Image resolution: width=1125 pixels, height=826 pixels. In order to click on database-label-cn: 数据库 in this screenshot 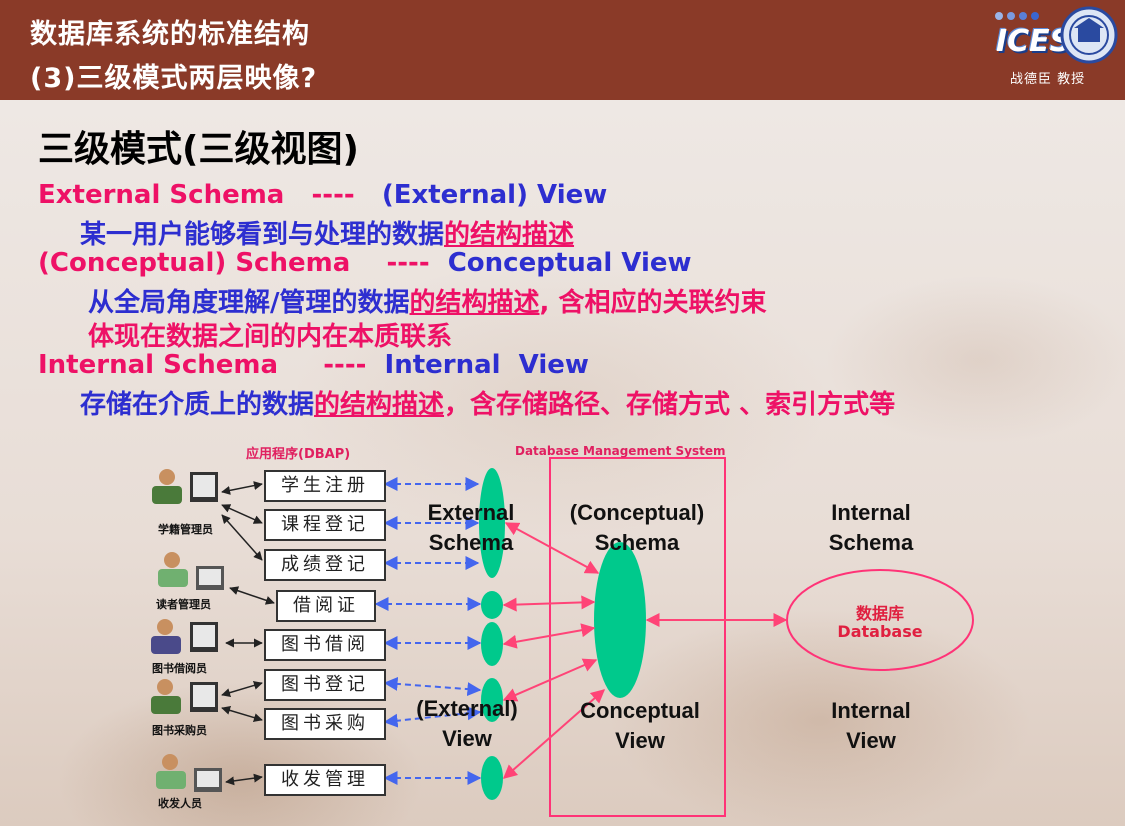, I will do `click(879, 613)`.